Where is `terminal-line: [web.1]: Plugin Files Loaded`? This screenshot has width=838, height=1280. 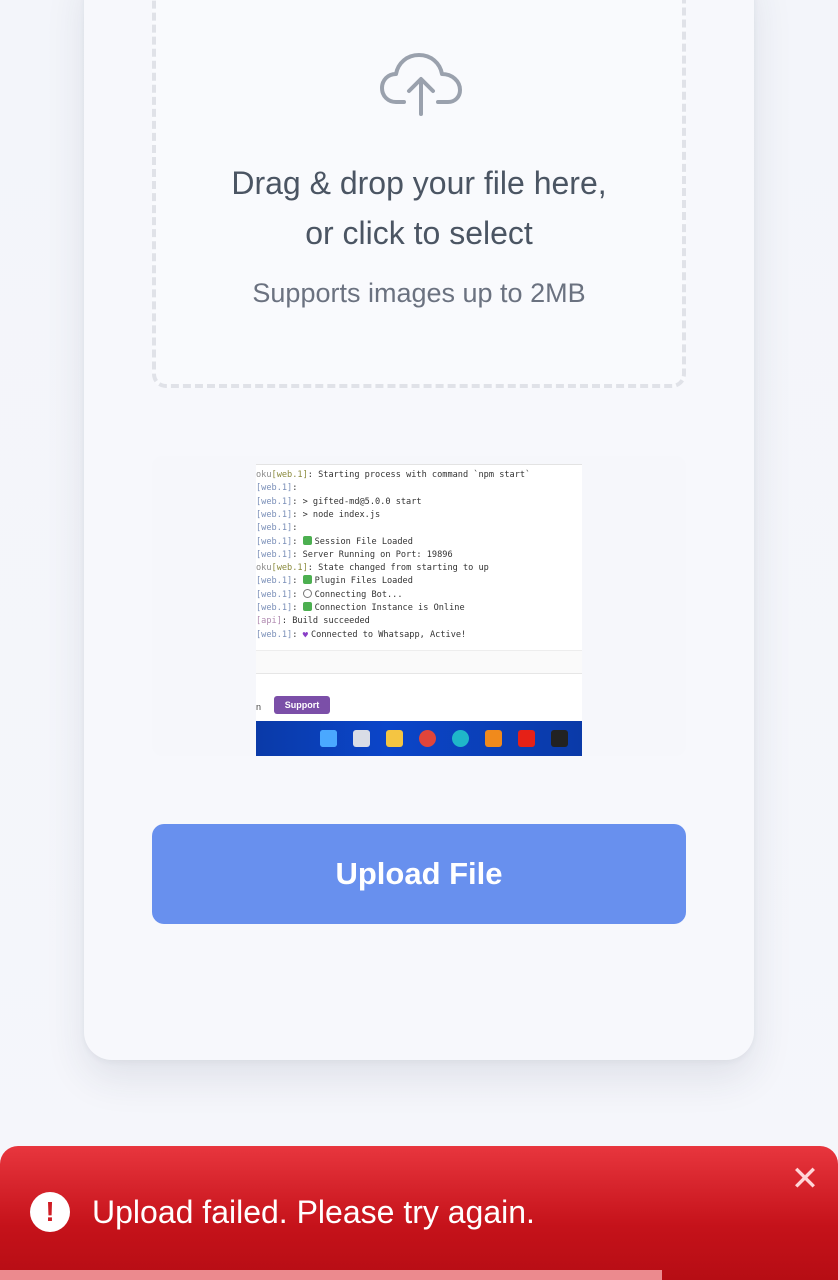 terminal-line: [web.1]: Plugin Files Loaded is located at coordinates (334, 581).